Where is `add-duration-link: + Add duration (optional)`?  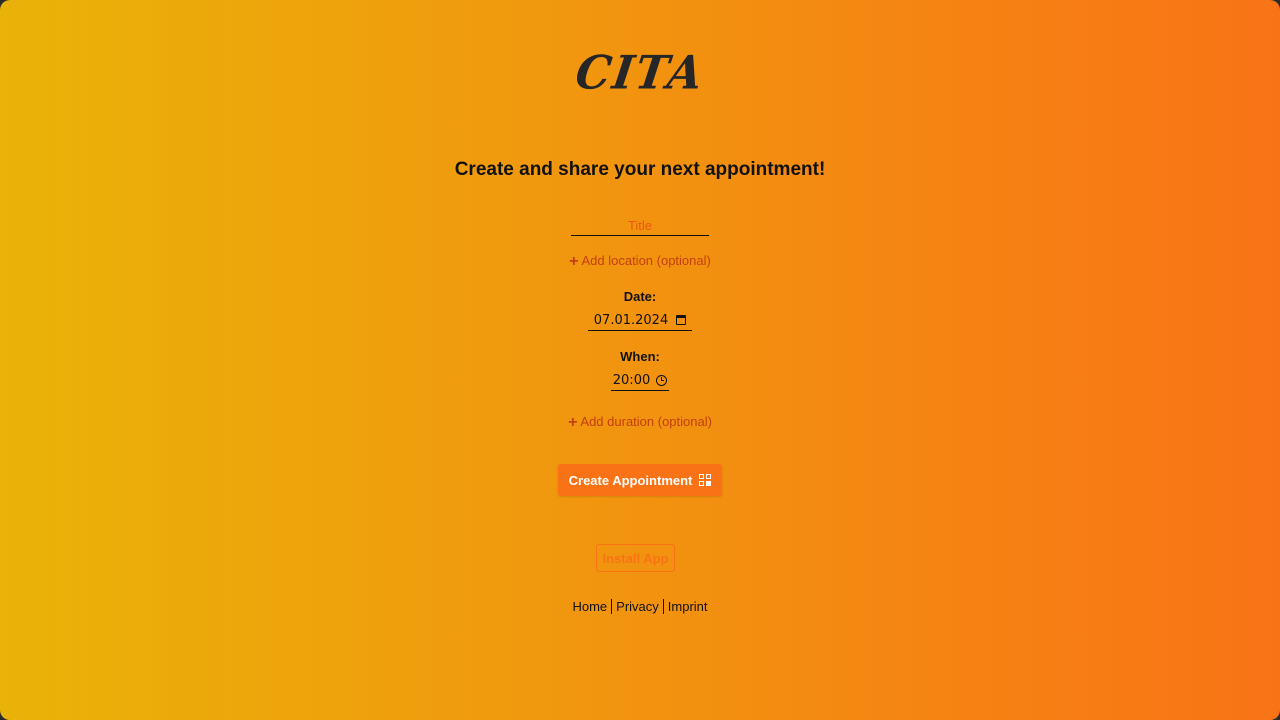
add-duration-link: + Add duration (optional) is located at coordinates (640, 423).